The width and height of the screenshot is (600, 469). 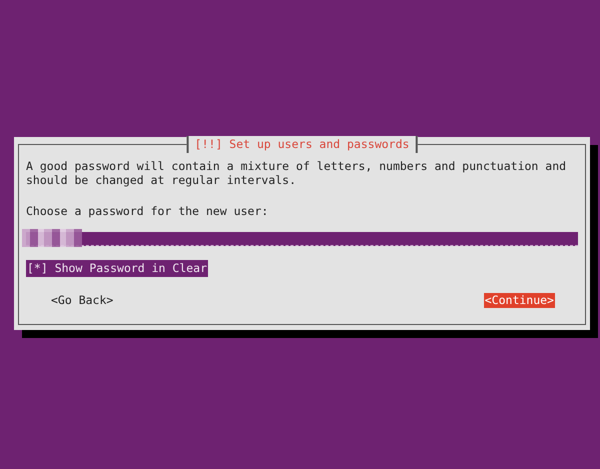 I want to click on pixelated-block, so click(x=52, y=238).